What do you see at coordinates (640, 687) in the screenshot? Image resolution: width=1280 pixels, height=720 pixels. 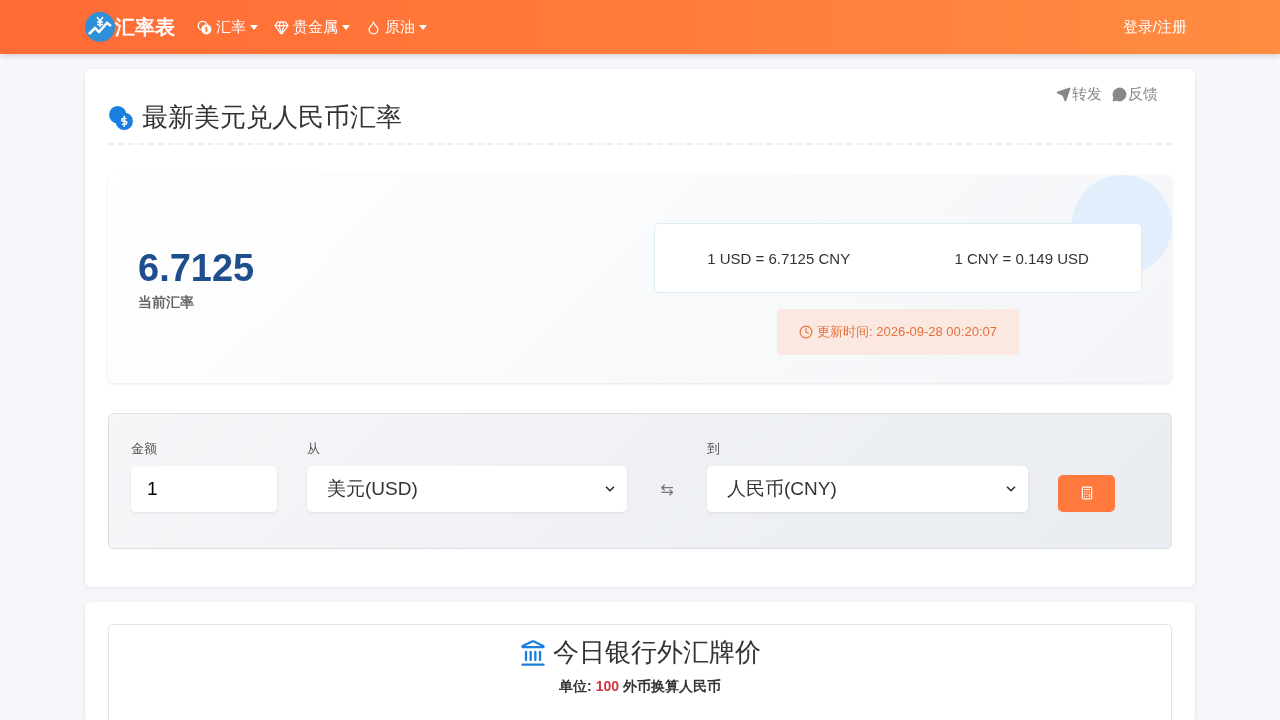 I see `unit-note: 单位: 100 外币换算人民币` at bounding box center [640, 687].